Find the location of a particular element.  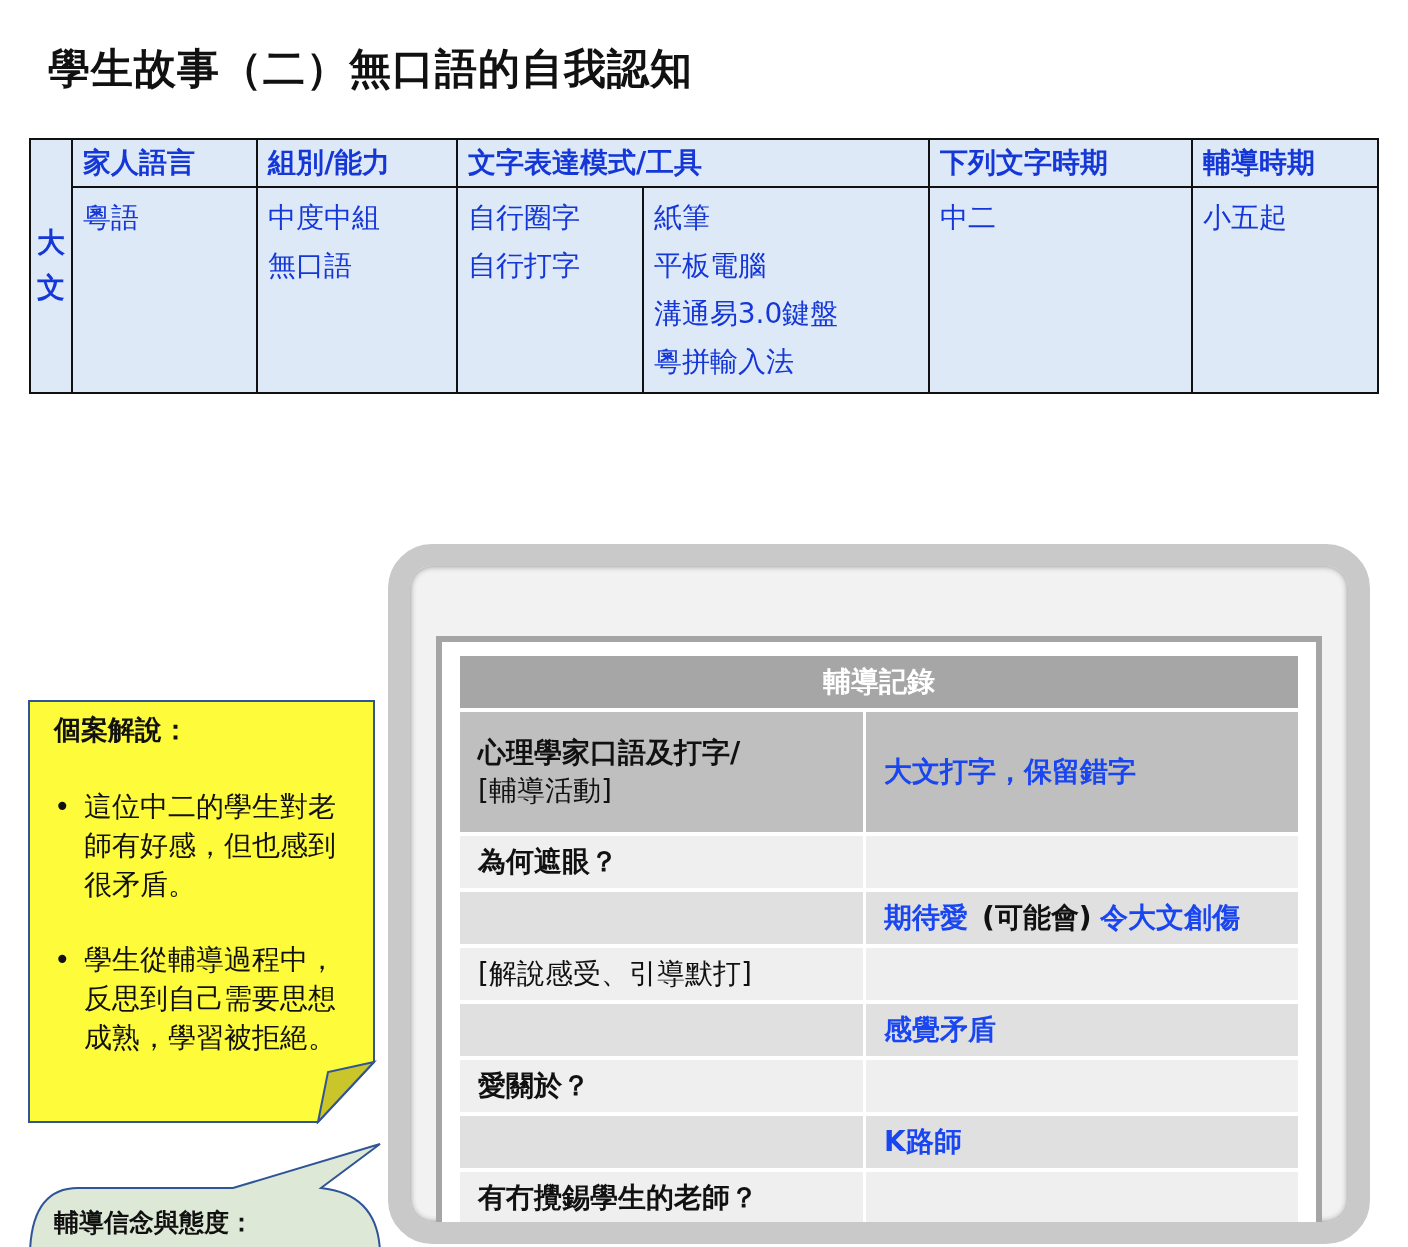

cell-text: 自行打字 is located at coordinates (525, 266).